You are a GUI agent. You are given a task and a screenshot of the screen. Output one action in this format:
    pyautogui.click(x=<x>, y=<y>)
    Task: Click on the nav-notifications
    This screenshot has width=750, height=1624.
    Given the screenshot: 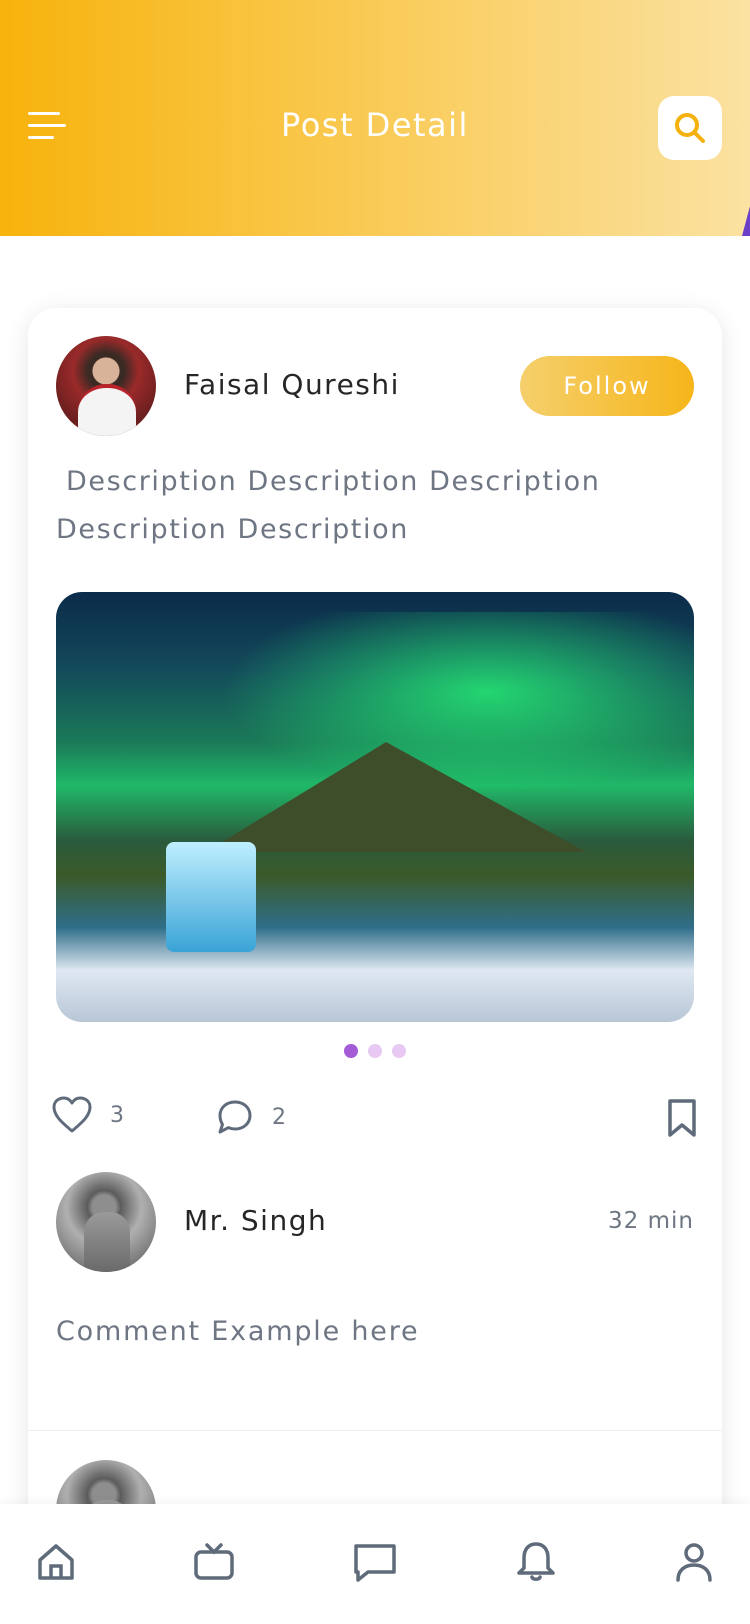 What is the action you would take?
    pyautogui.click(x=536, y=1562)
    